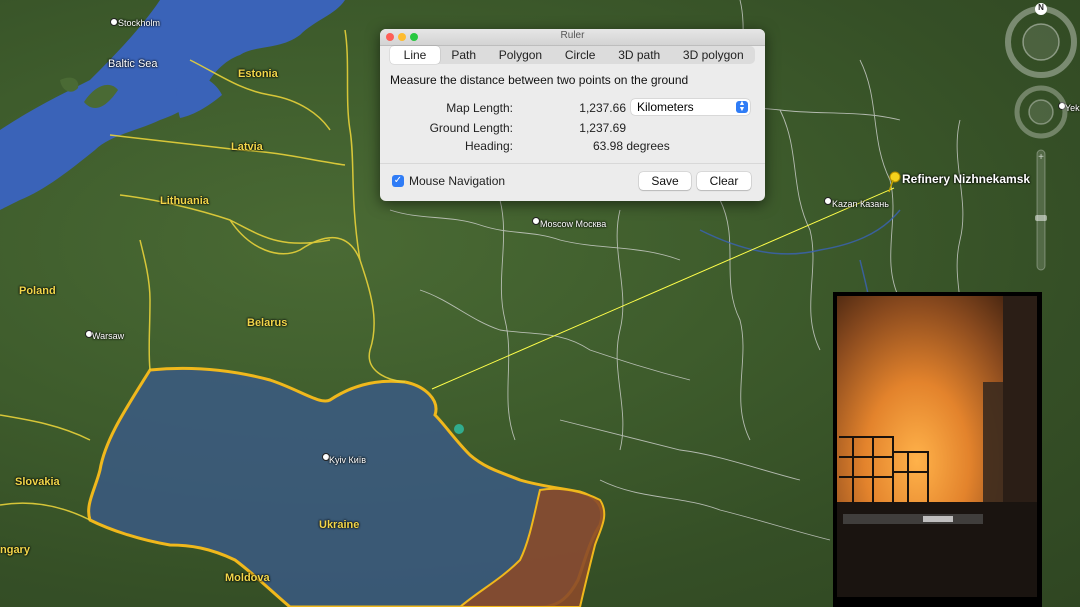 The width and height of the screenshot is (1080, 607). I want to click on ground-length-value: 1,237.69, so click(602, 128).